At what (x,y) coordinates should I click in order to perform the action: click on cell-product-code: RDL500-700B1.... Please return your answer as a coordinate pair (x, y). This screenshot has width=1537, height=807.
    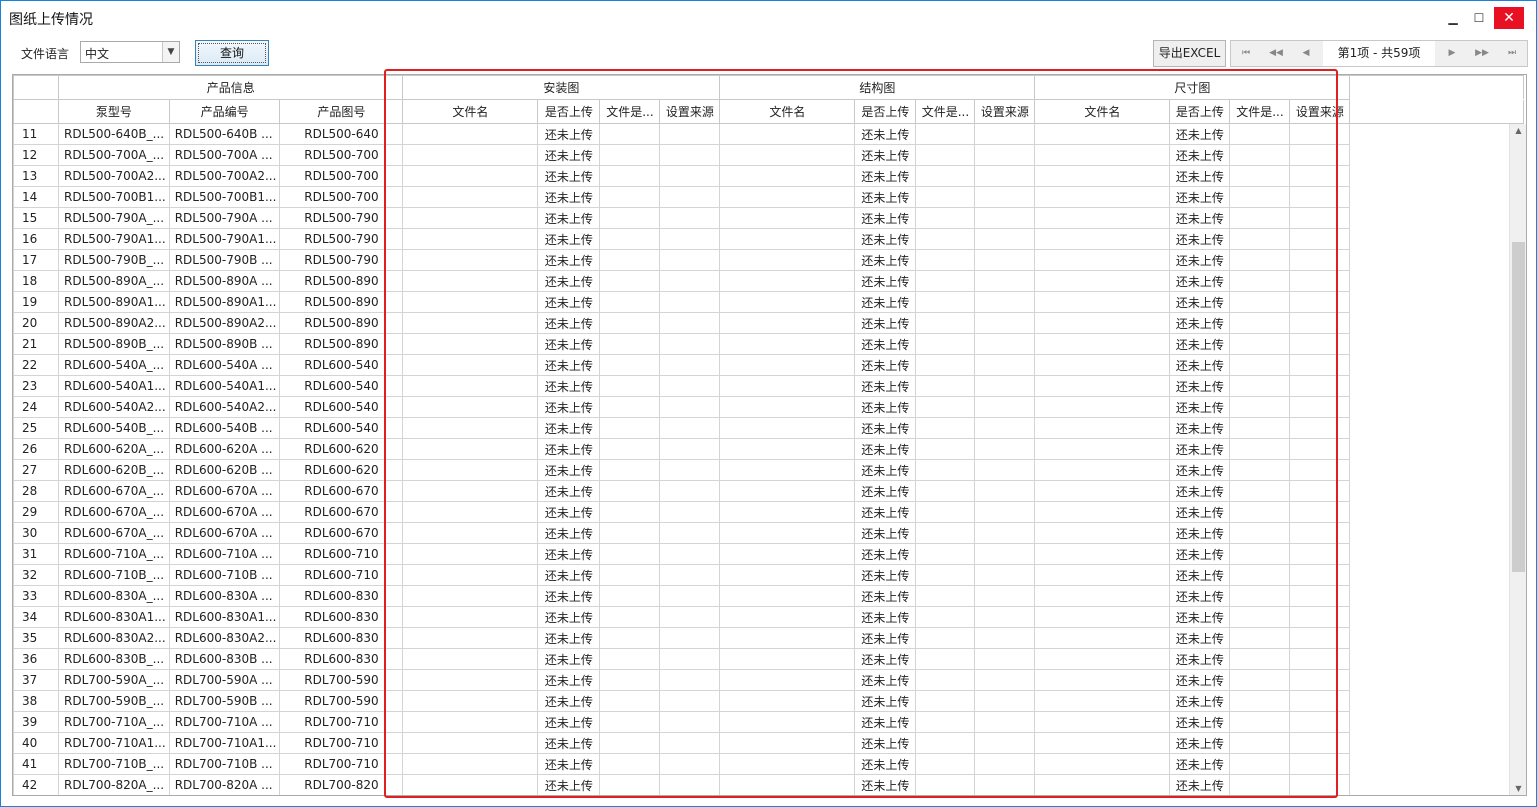
    Looking at the image, I should click on (224, 197).